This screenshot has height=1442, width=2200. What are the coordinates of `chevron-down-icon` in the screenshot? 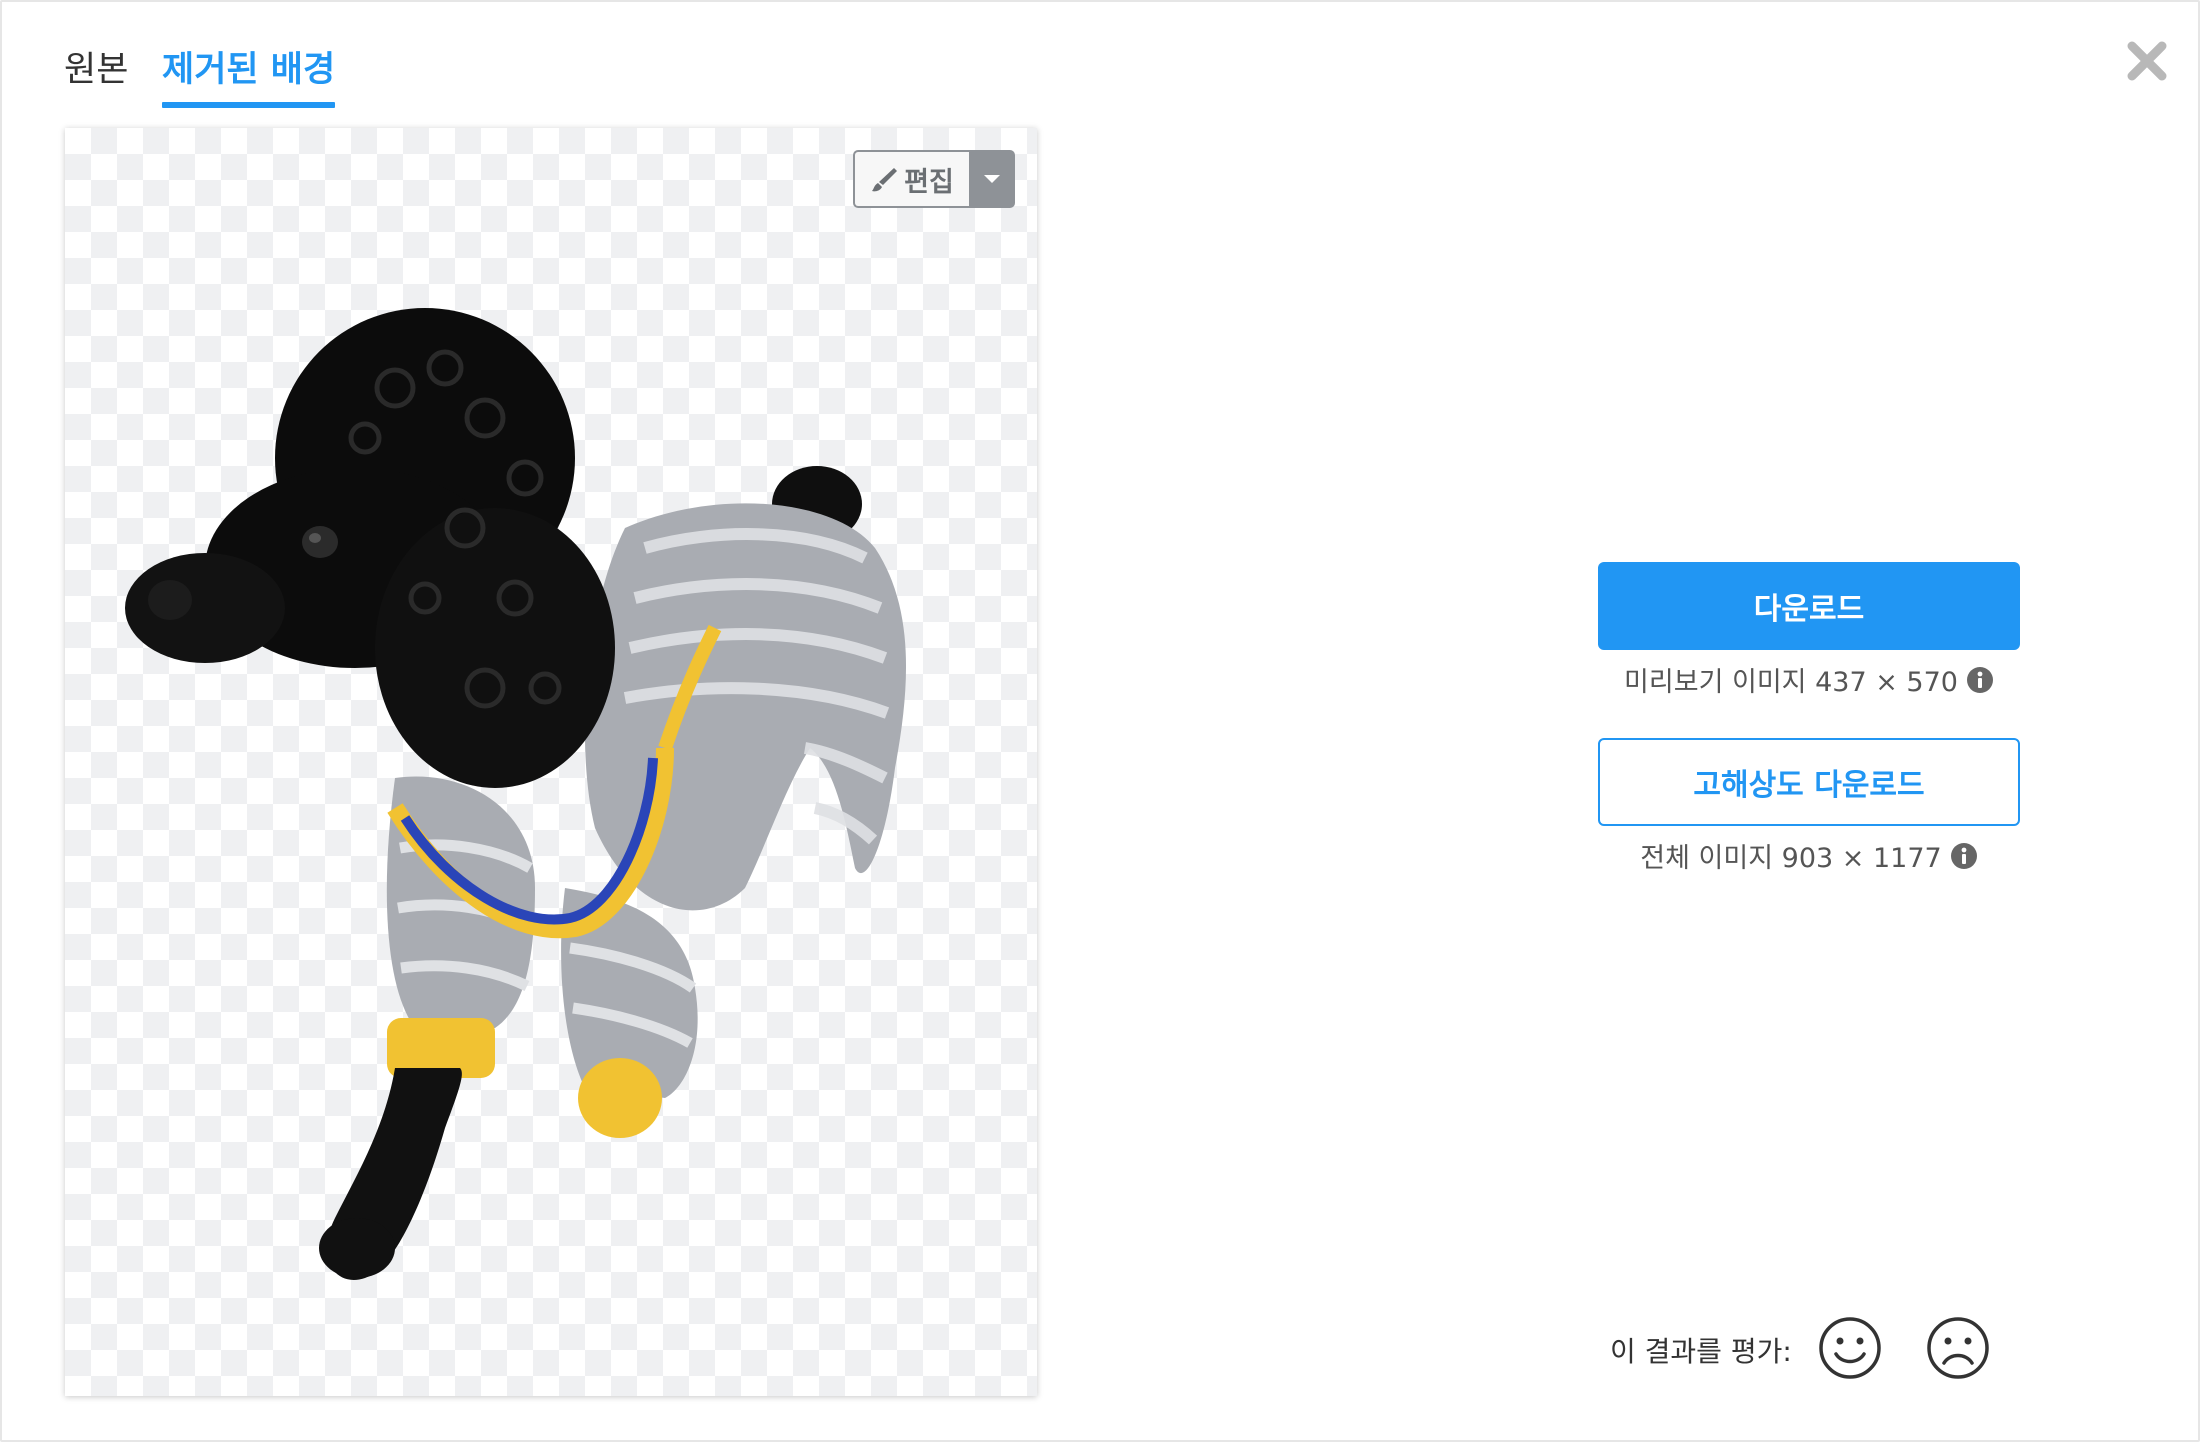 It's located at (992, 179).